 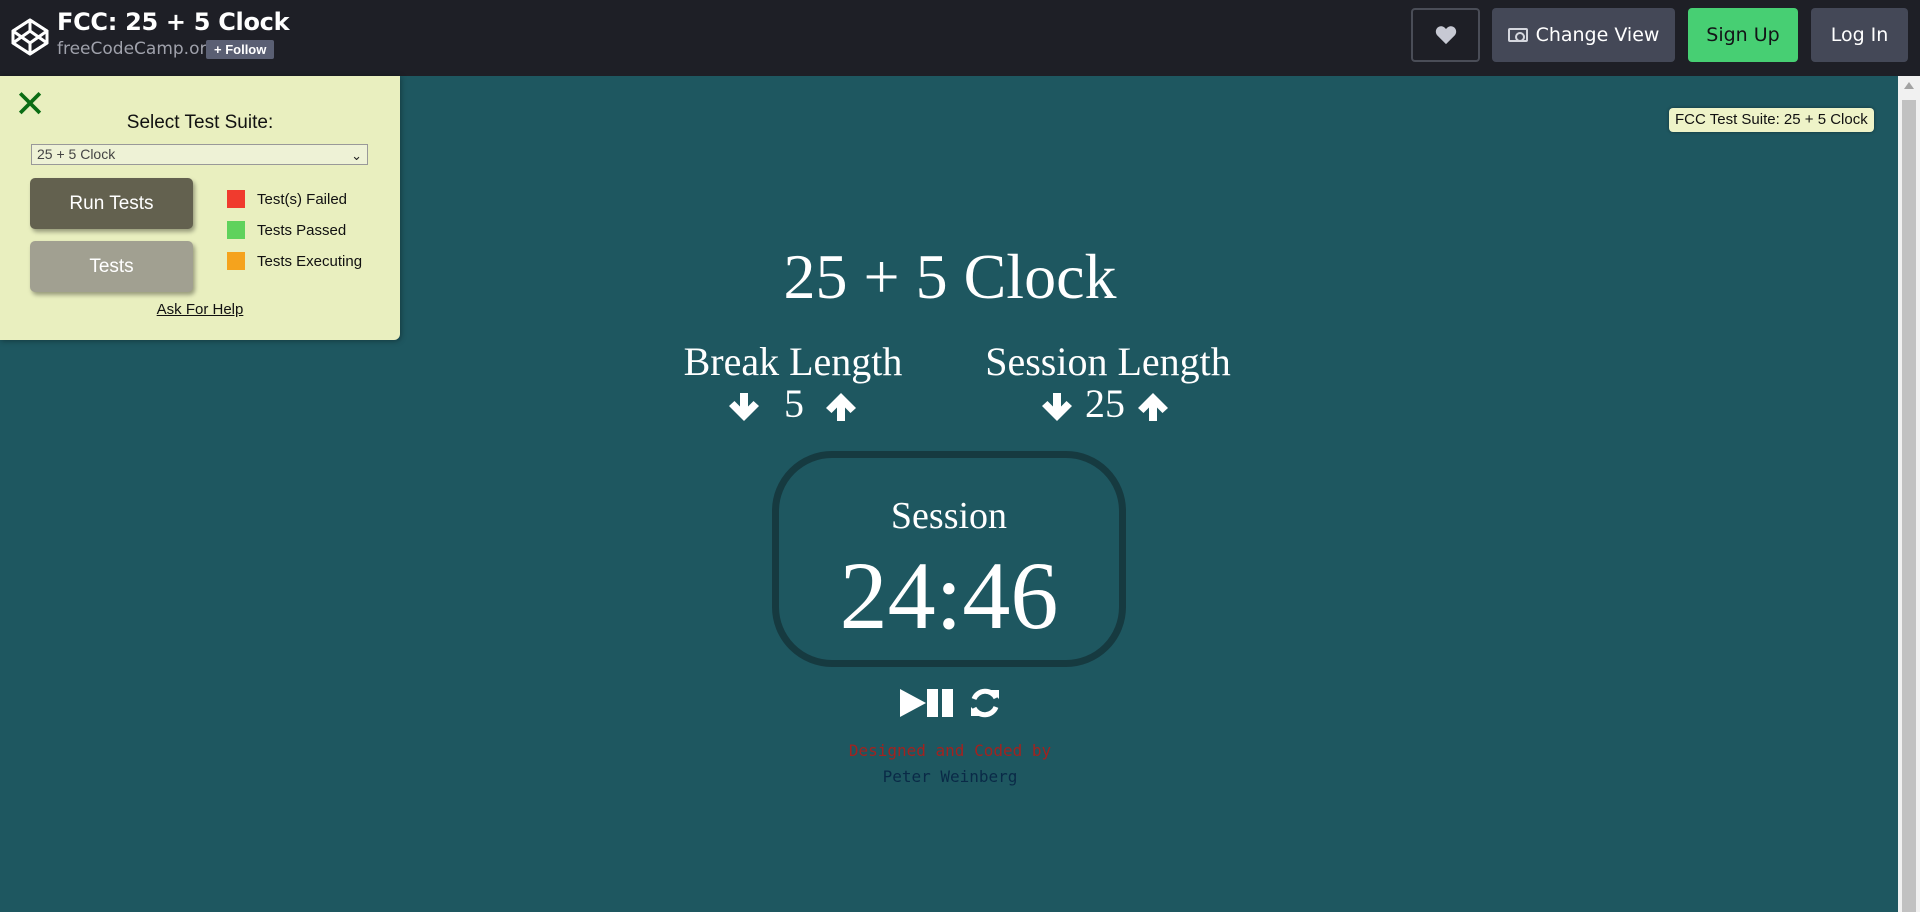 I want to click on start-stop-button, so click(x=928, y=703).